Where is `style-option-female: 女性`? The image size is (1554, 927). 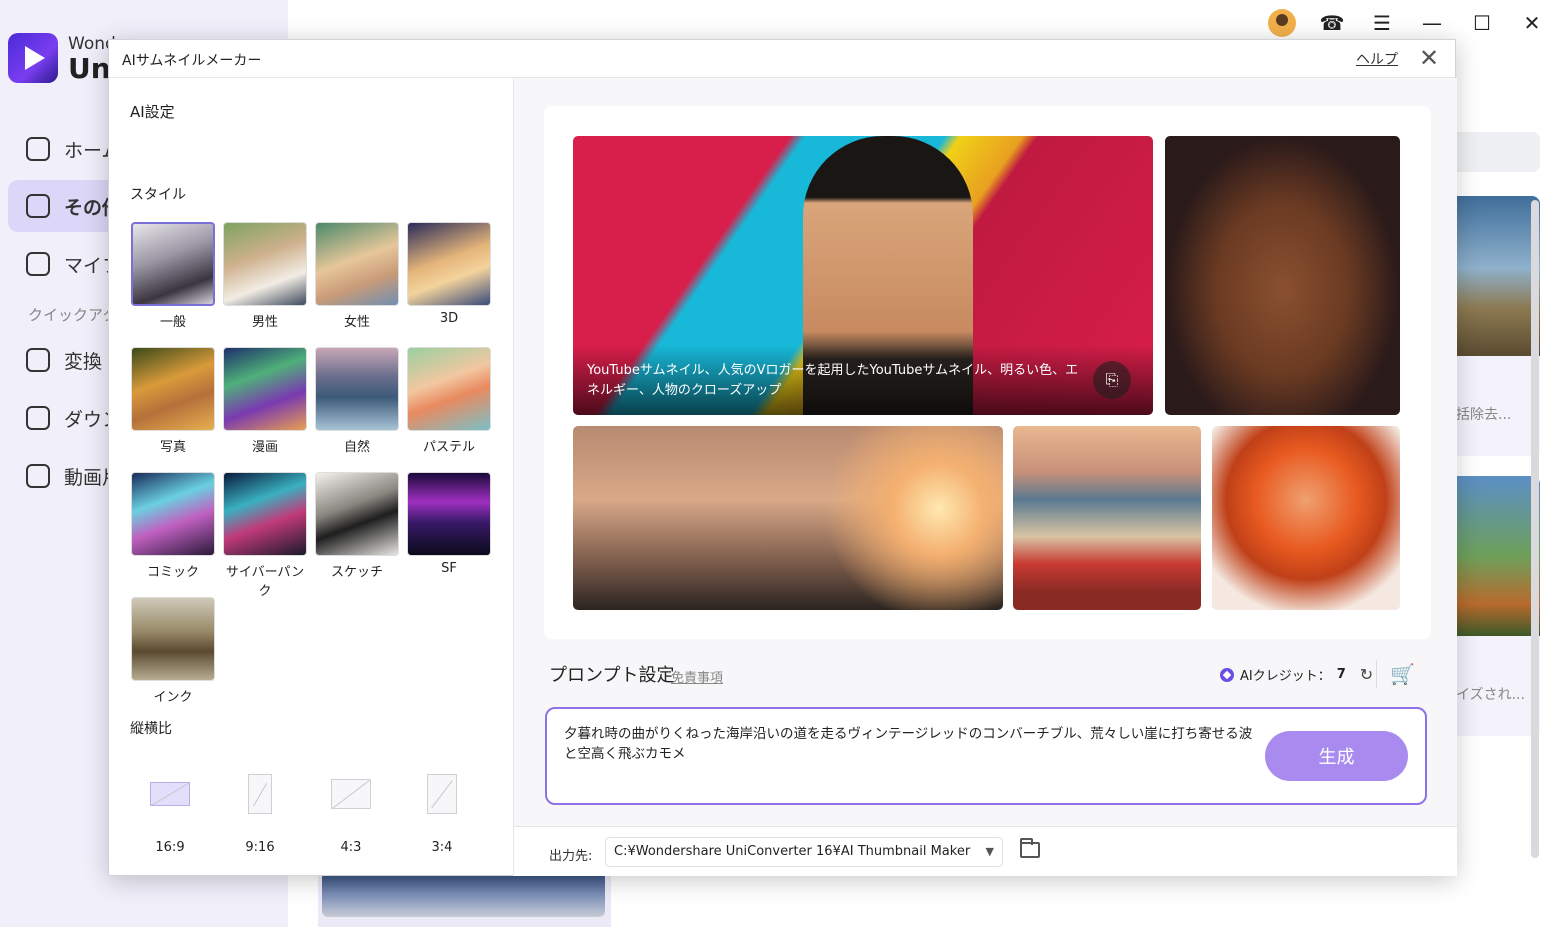 style-option-female: 女性 is located at coordinates (357, 276).